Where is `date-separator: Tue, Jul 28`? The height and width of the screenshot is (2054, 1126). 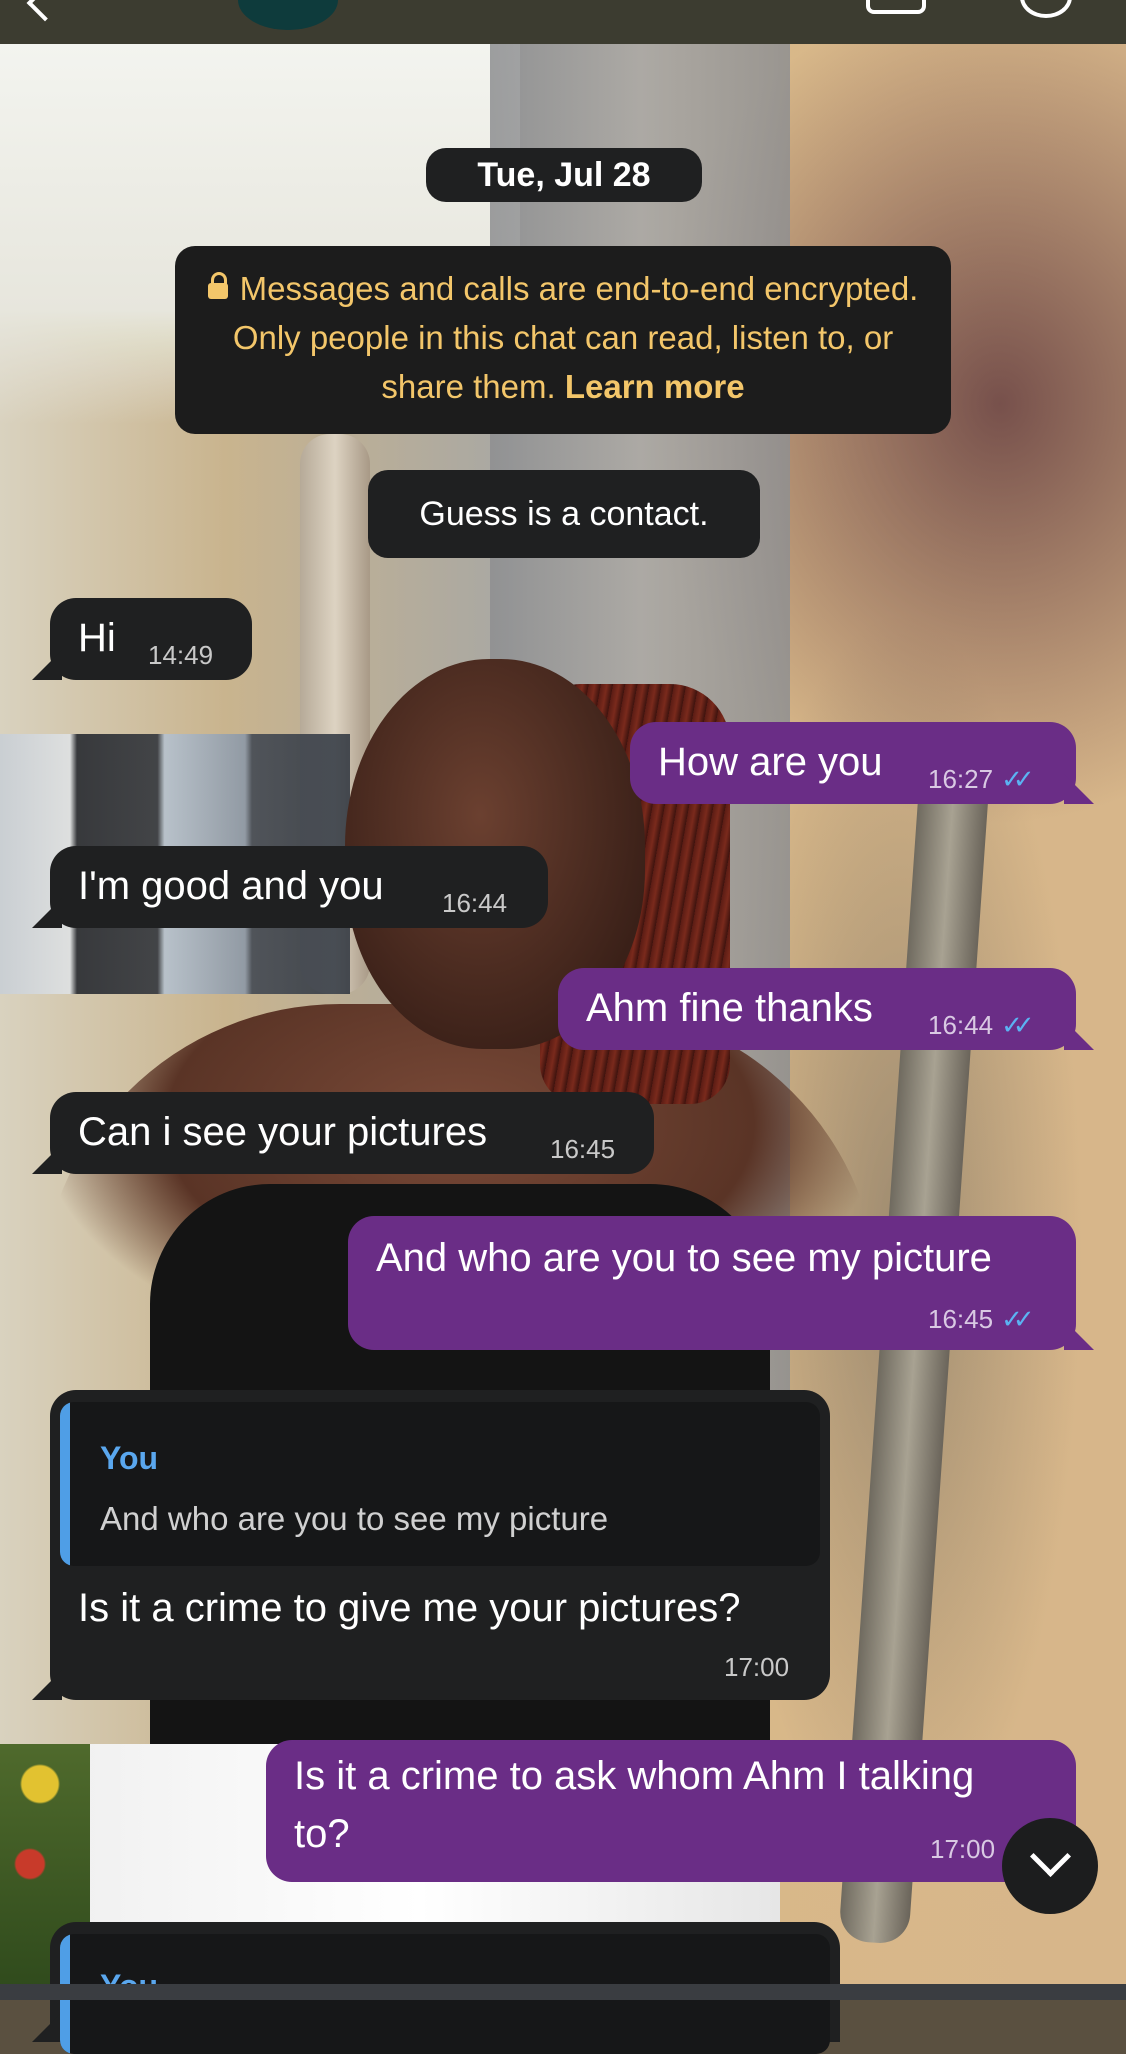 date-separator: Tue, Jul 28 is located at coordinates (564, 175).